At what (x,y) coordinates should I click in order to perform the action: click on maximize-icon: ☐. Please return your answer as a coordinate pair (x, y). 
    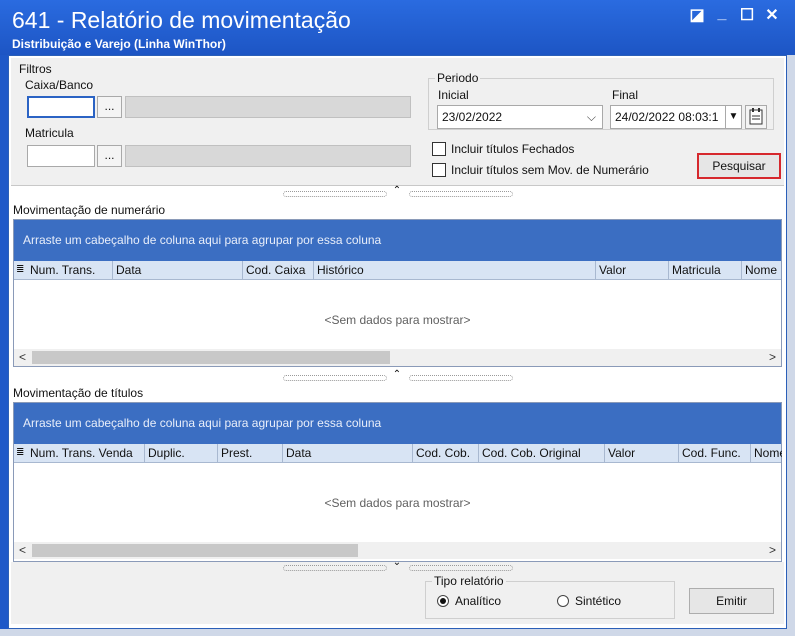
    Looking at the image, I should click on (747, 16).